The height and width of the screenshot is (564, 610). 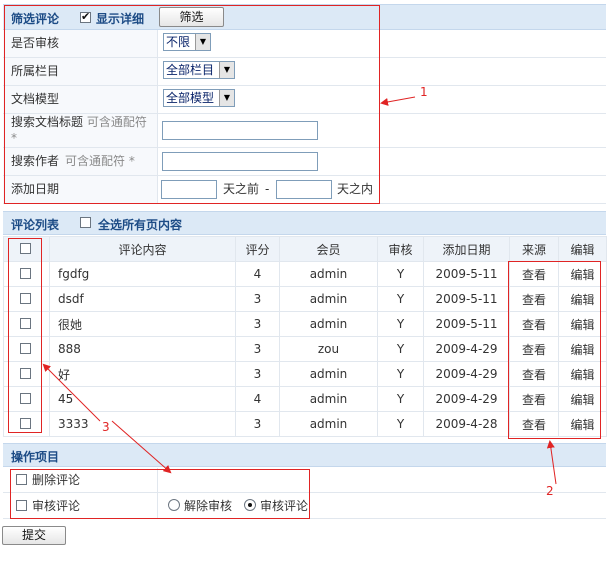 What do you see at coordinates (424, 92) in the screenshot?
I see `annotation-label-1: 1` at bounding box center [424, 92].